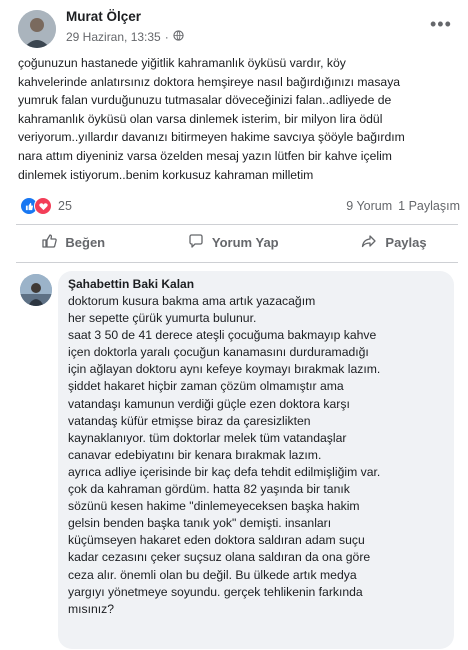 Image resolution: width=468 pixels, height=650 pixels. Describe the element at coordinates (196, 242) in the screenshot. I see `speech-bubble-icon` at that location.